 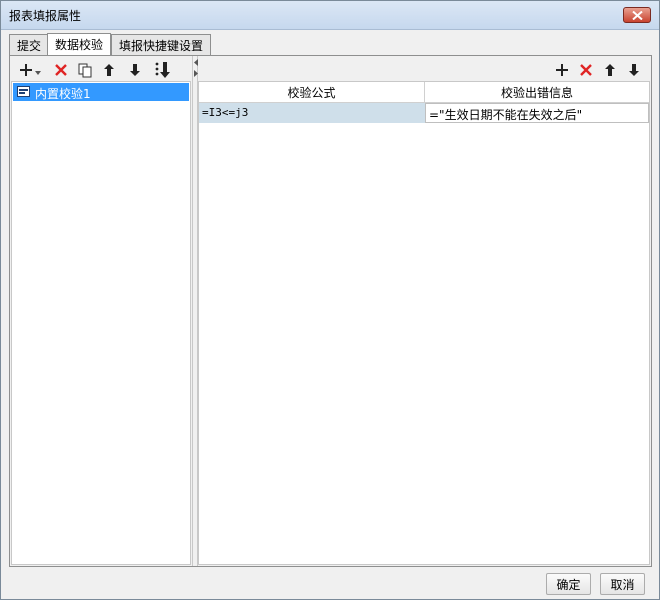 I want to click on row-down-button, so click(x=634, y=70).